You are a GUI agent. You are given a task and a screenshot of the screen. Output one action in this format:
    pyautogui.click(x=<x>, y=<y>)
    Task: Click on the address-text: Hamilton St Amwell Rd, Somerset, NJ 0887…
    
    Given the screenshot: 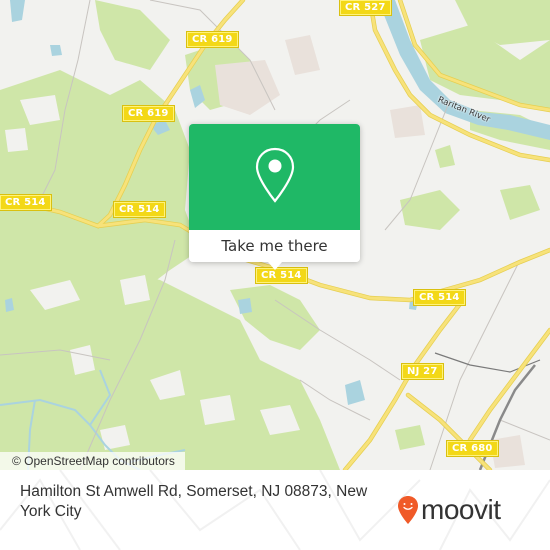 What is the action you would take?
    pyautogui.click(x=194, y=501)
    